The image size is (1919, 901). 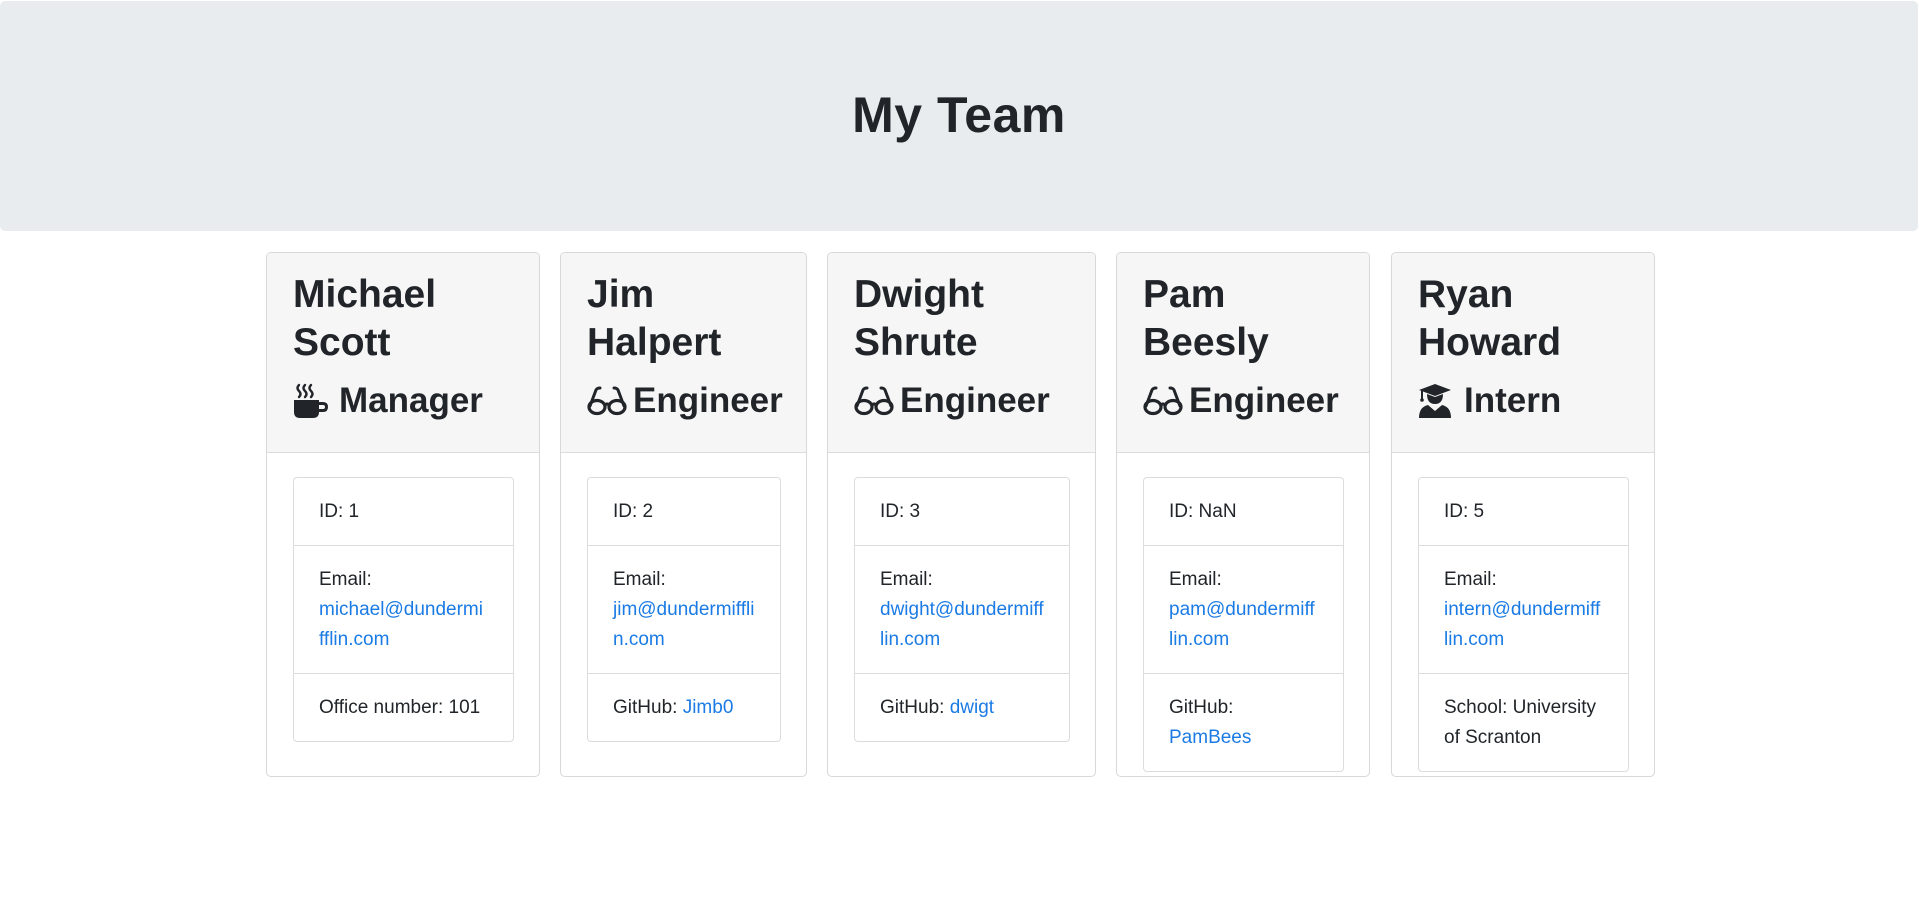 I want to click on office-number: Office number: 101, so click(x=400, y=707).